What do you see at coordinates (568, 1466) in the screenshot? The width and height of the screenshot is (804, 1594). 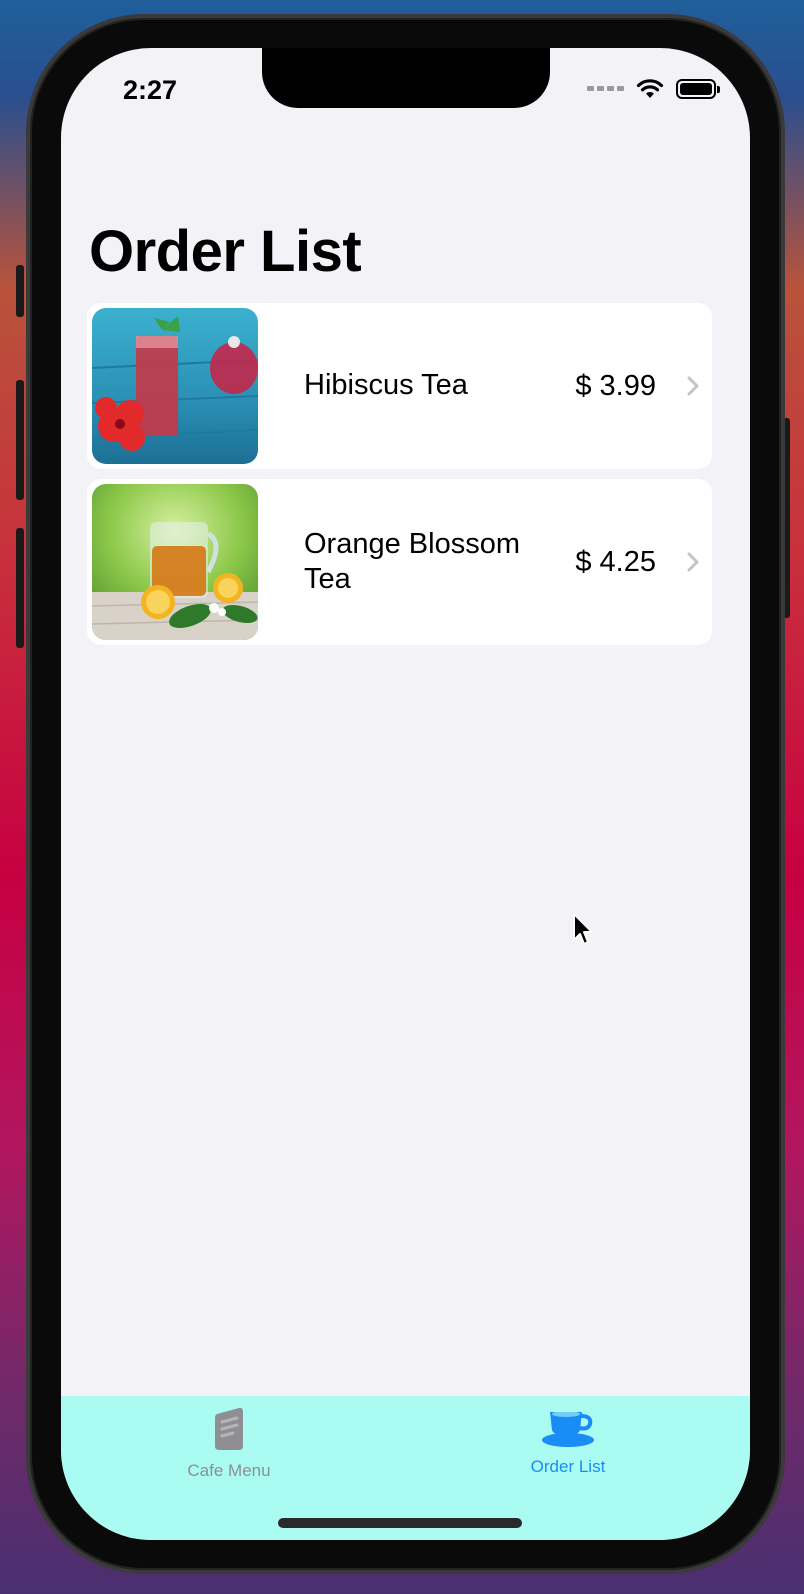 I see `tab-label: Order List` at bounding box center [568, 1466].